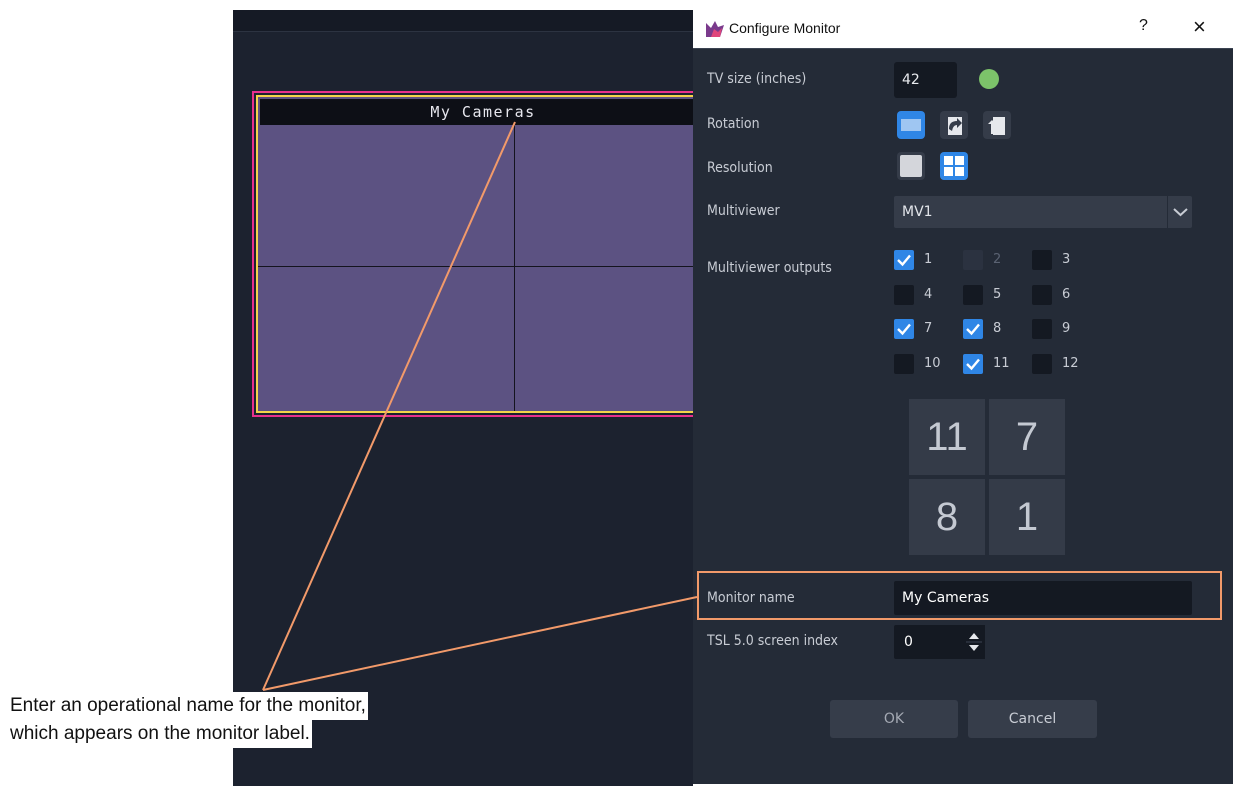 The width and height of the screenshot is (1244, 786). Describe the element at coordinates (773, 641) in the screenshot. I see `tsl-index-label: TSL 5.0 screen index` at that location.